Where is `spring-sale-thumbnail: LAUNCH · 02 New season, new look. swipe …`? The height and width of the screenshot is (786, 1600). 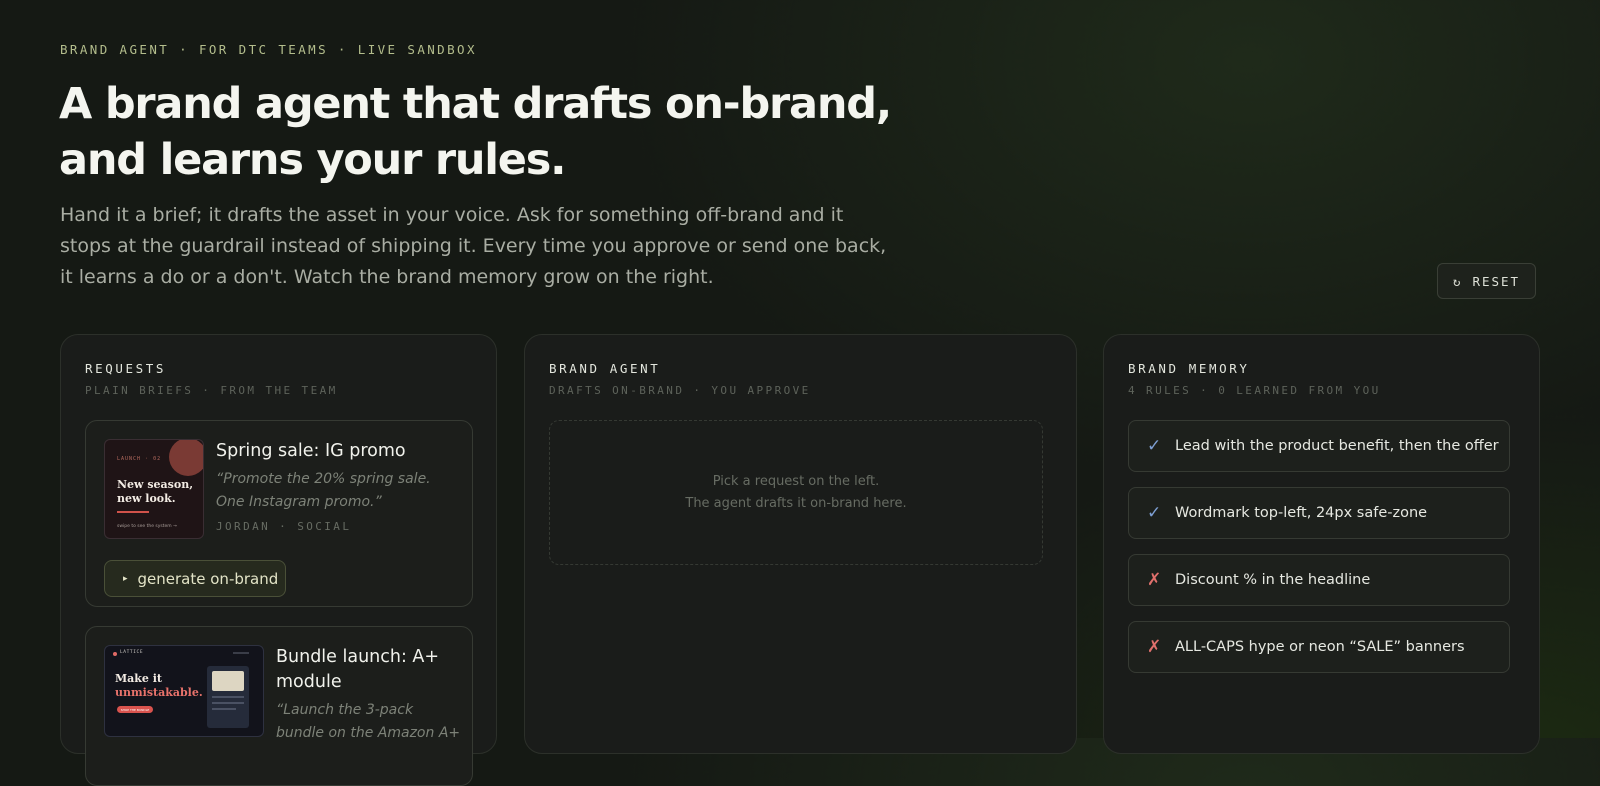 spring-sale-thumbnail: LAUNCH · 02 New season, new look. swipe … is located at coordinates (154, 489).